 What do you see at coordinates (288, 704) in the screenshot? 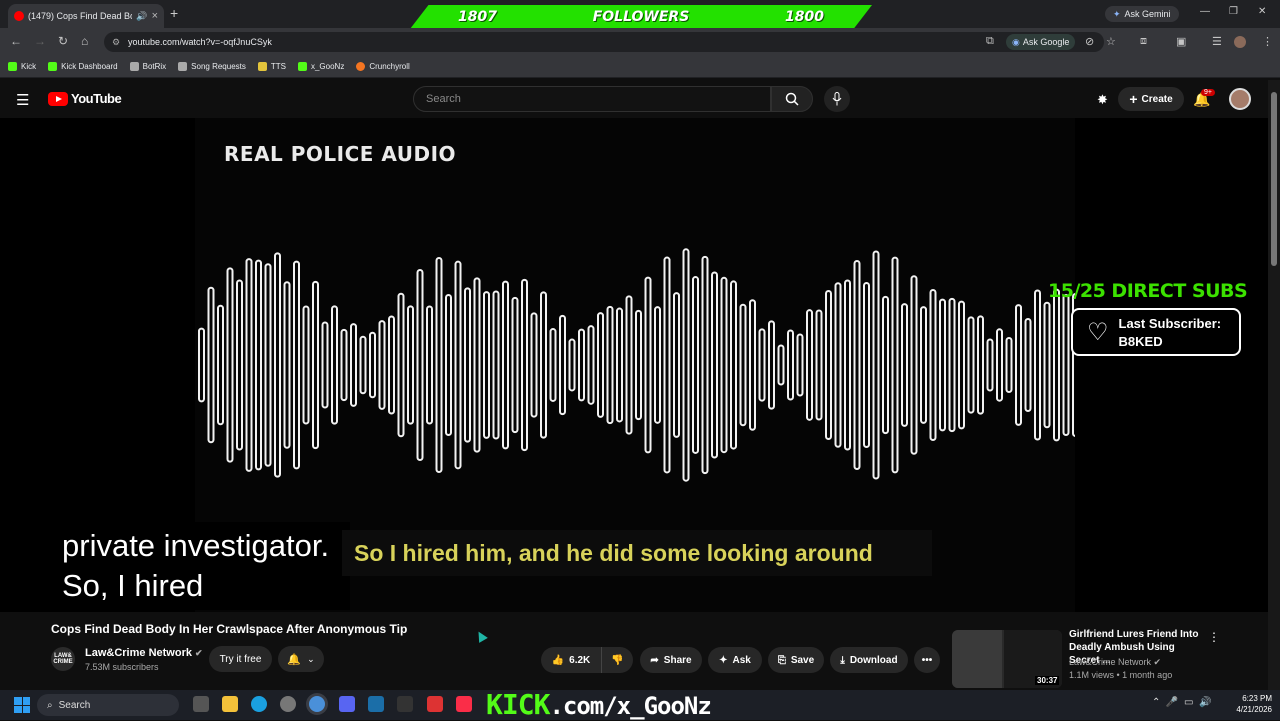
I see `settings-icon` at bounding box center [288, 704].